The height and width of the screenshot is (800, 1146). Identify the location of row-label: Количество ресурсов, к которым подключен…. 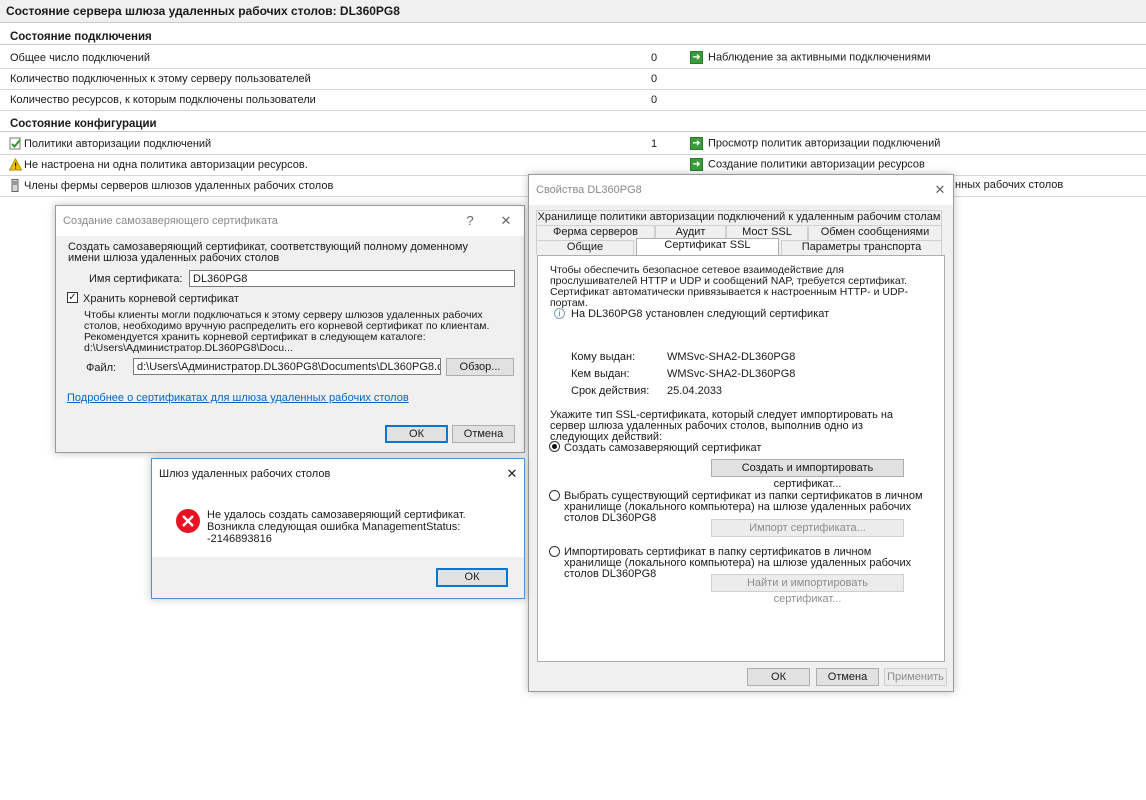
(163, 100).